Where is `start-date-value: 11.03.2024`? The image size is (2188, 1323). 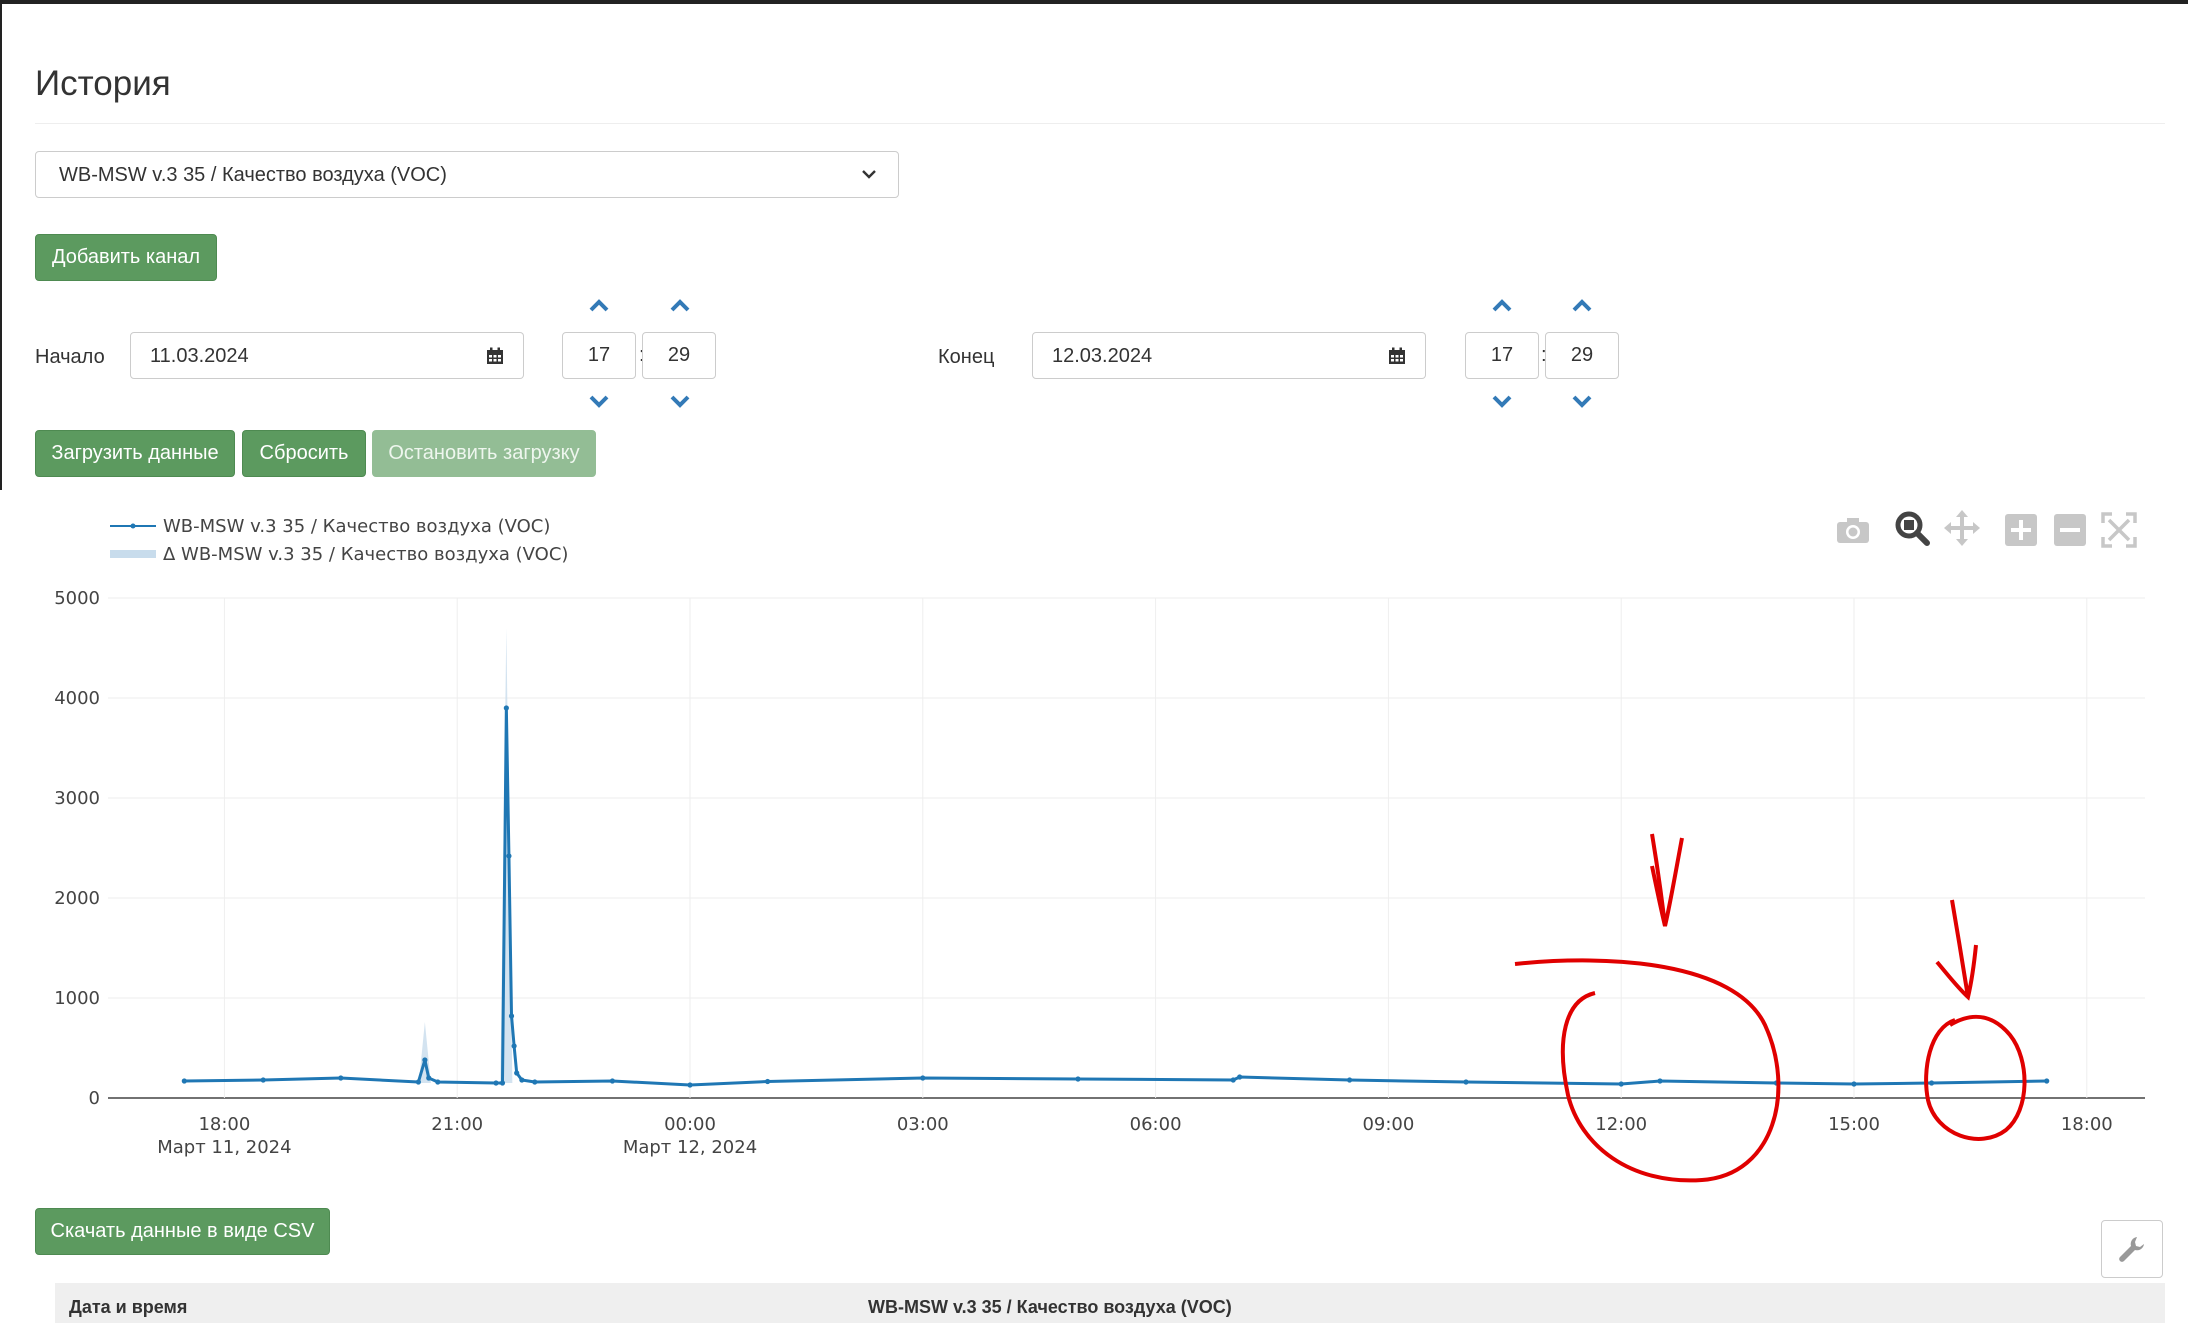
start-date-value: 11.03.2024 is located at coordinates (199, 356).